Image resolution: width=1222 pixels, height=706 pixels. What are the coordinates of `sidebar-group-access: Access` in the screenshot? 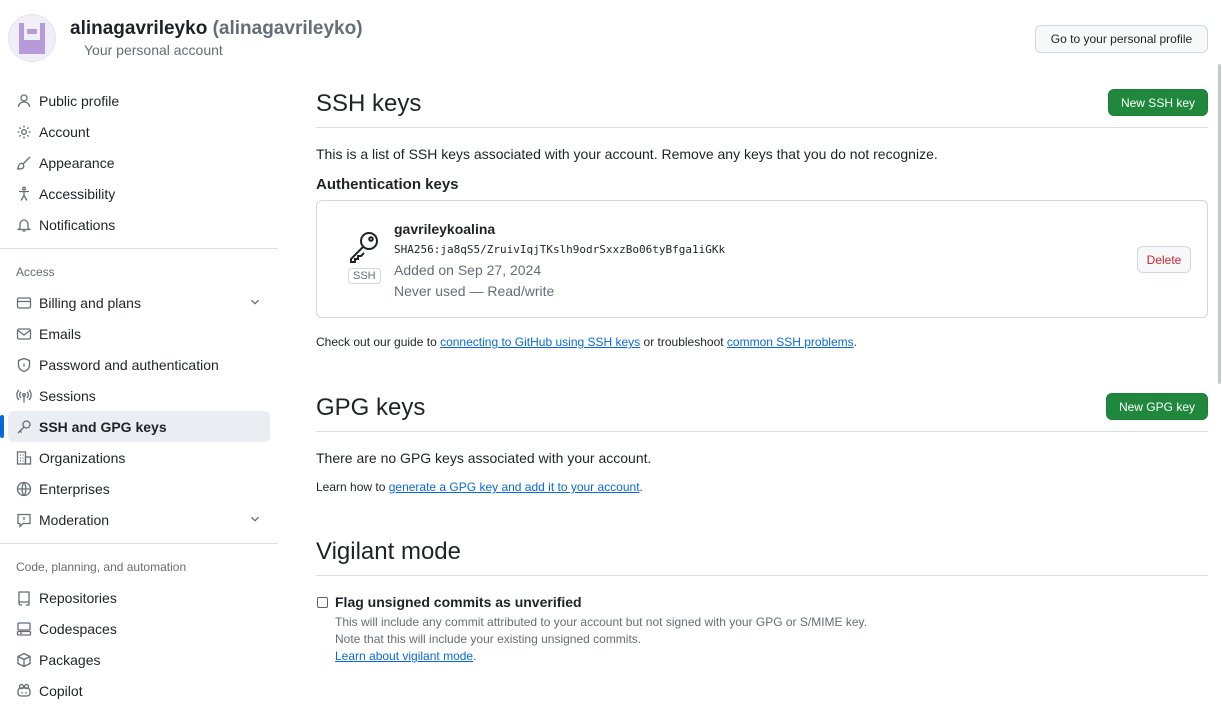 It's located at (35, 272).